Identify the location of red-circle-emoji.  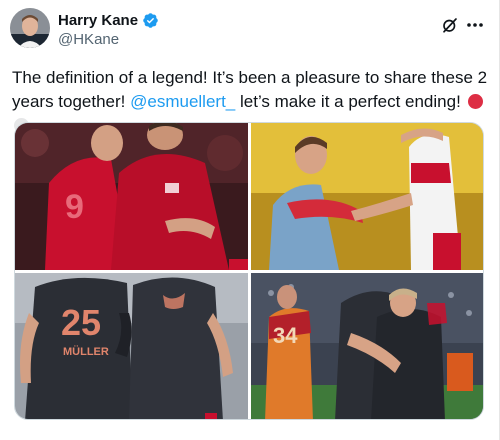
(475, 101).